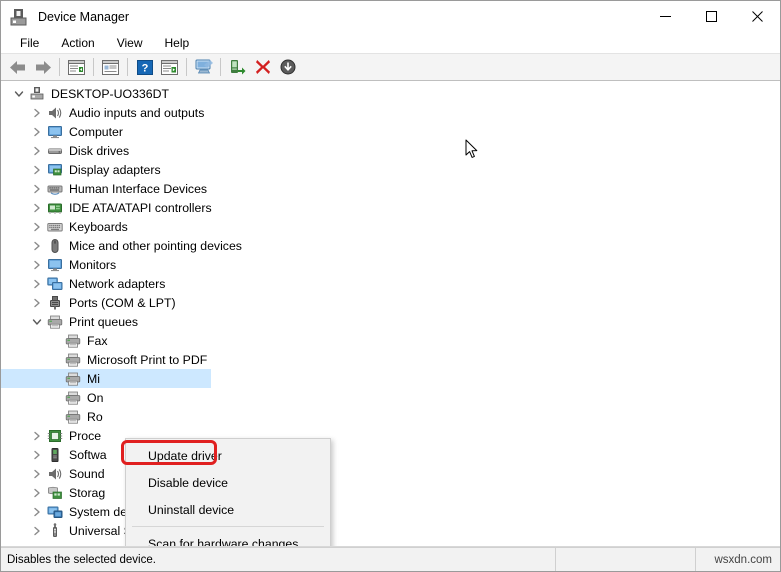  What do you see at coordinates (262, 67) in the screenshot?
I see `uninstall-device-icon` at bounding box center [262, 67].